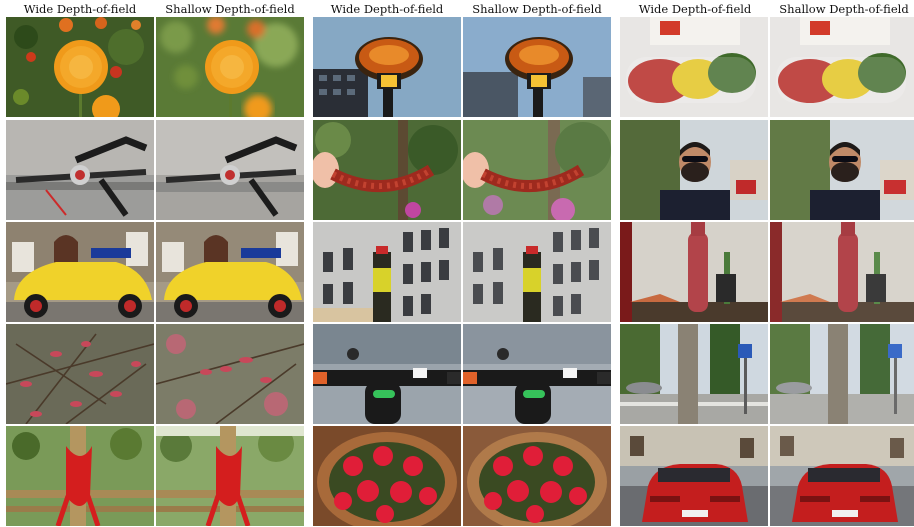 The height and width of the screenshot is (527, 914). Describe the element at coordinates (80, 374) in the screenshot. I see `photo-red-leaves-branch-wide` at that location.